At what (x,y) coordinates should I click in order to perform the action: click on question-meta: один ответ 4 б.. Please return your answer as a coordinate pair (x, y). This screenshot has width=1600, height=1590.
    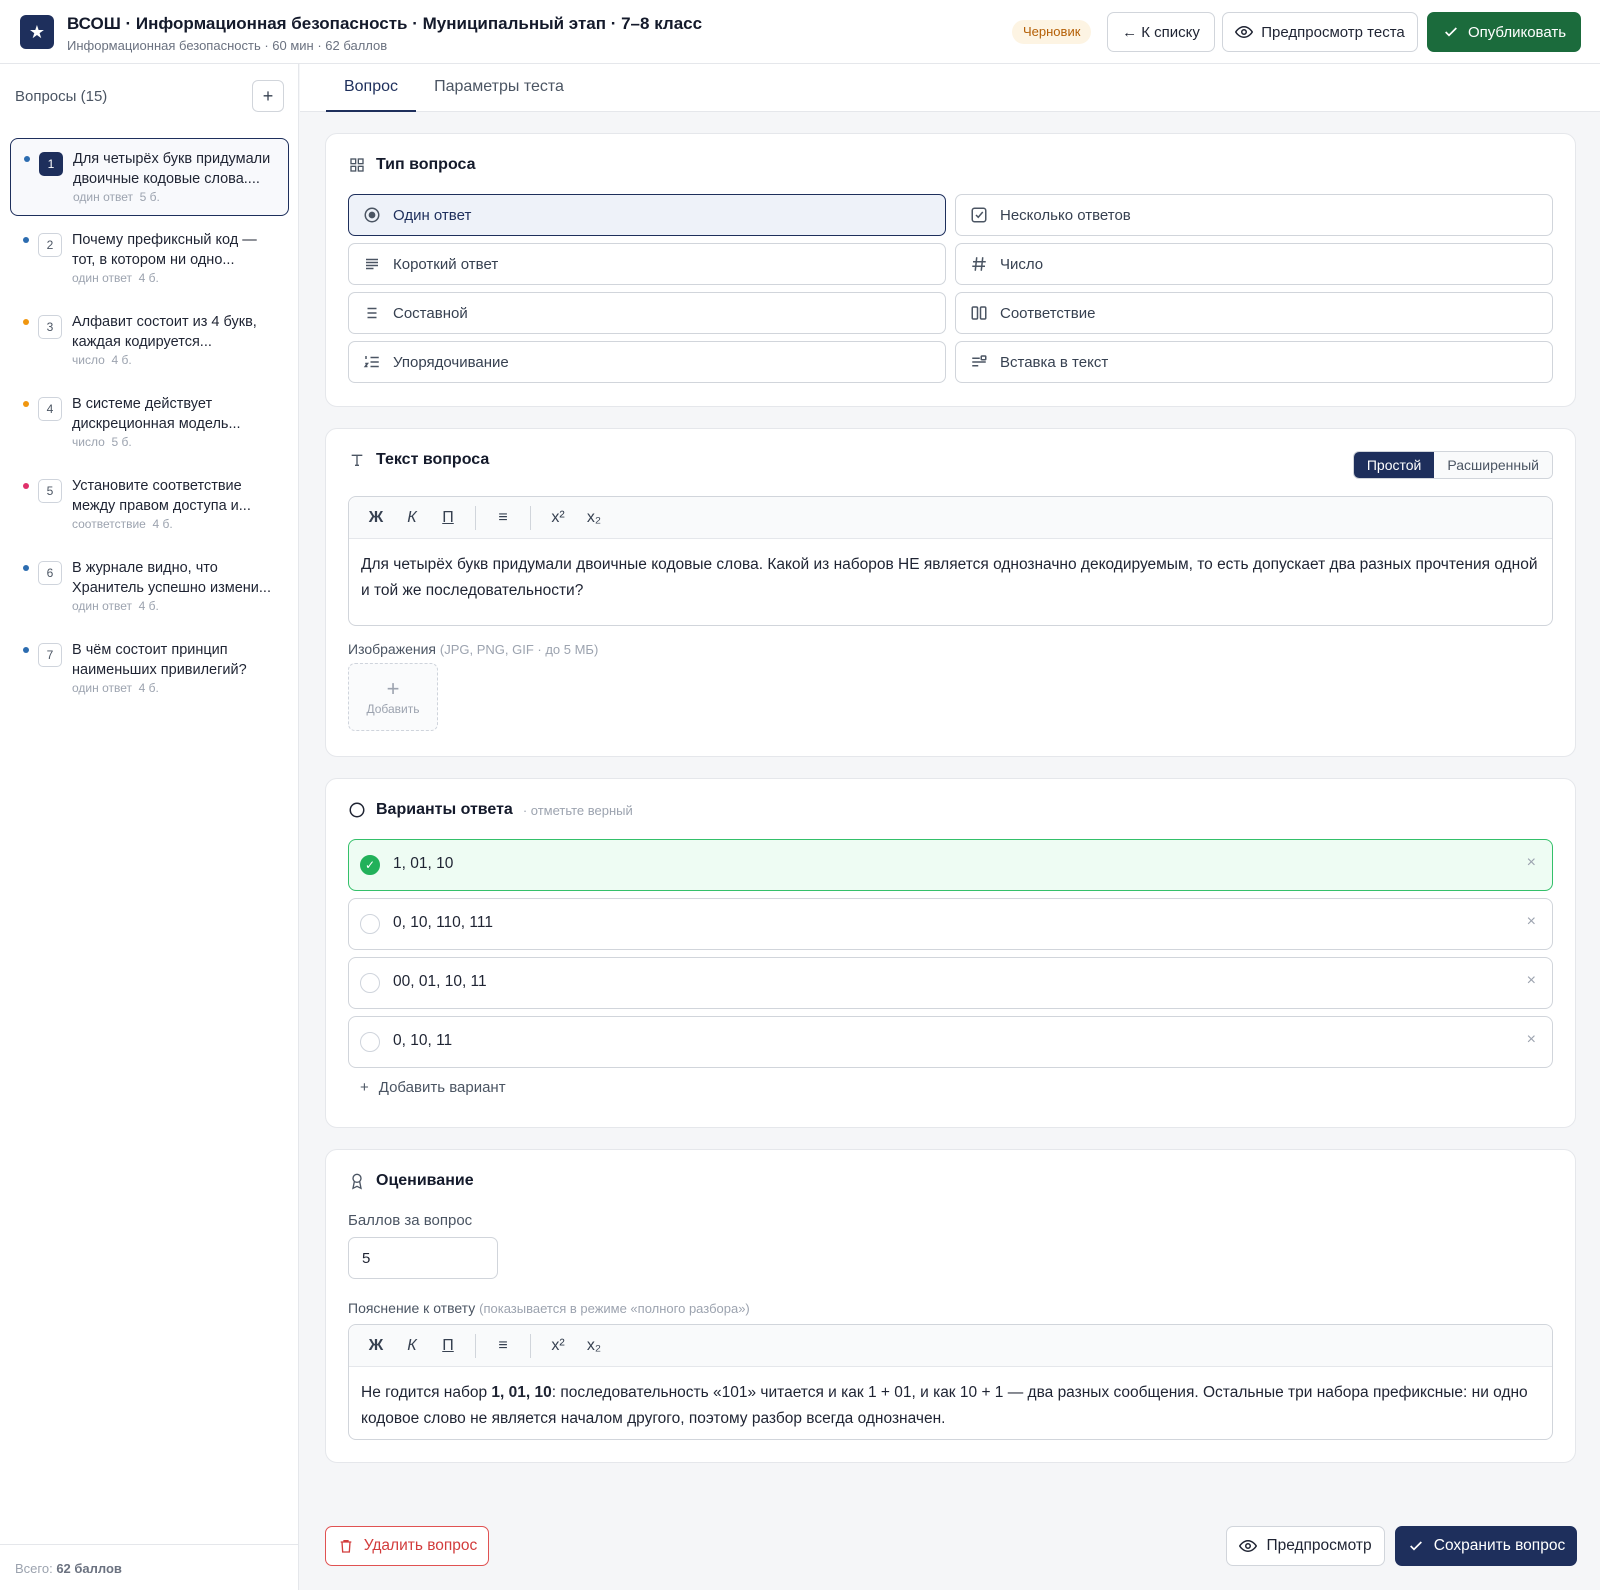
    Looking at the image, I should click on (115, 688).